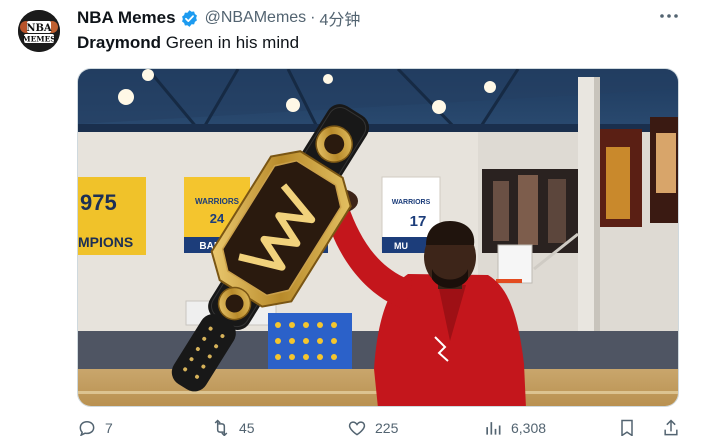 The width and height of the screenshot is (703, 436). What do you see at coordinates (119, 42) in the screenshot?
I see `tweet-text-bold: Draymond` at bounding box center [119, 42].